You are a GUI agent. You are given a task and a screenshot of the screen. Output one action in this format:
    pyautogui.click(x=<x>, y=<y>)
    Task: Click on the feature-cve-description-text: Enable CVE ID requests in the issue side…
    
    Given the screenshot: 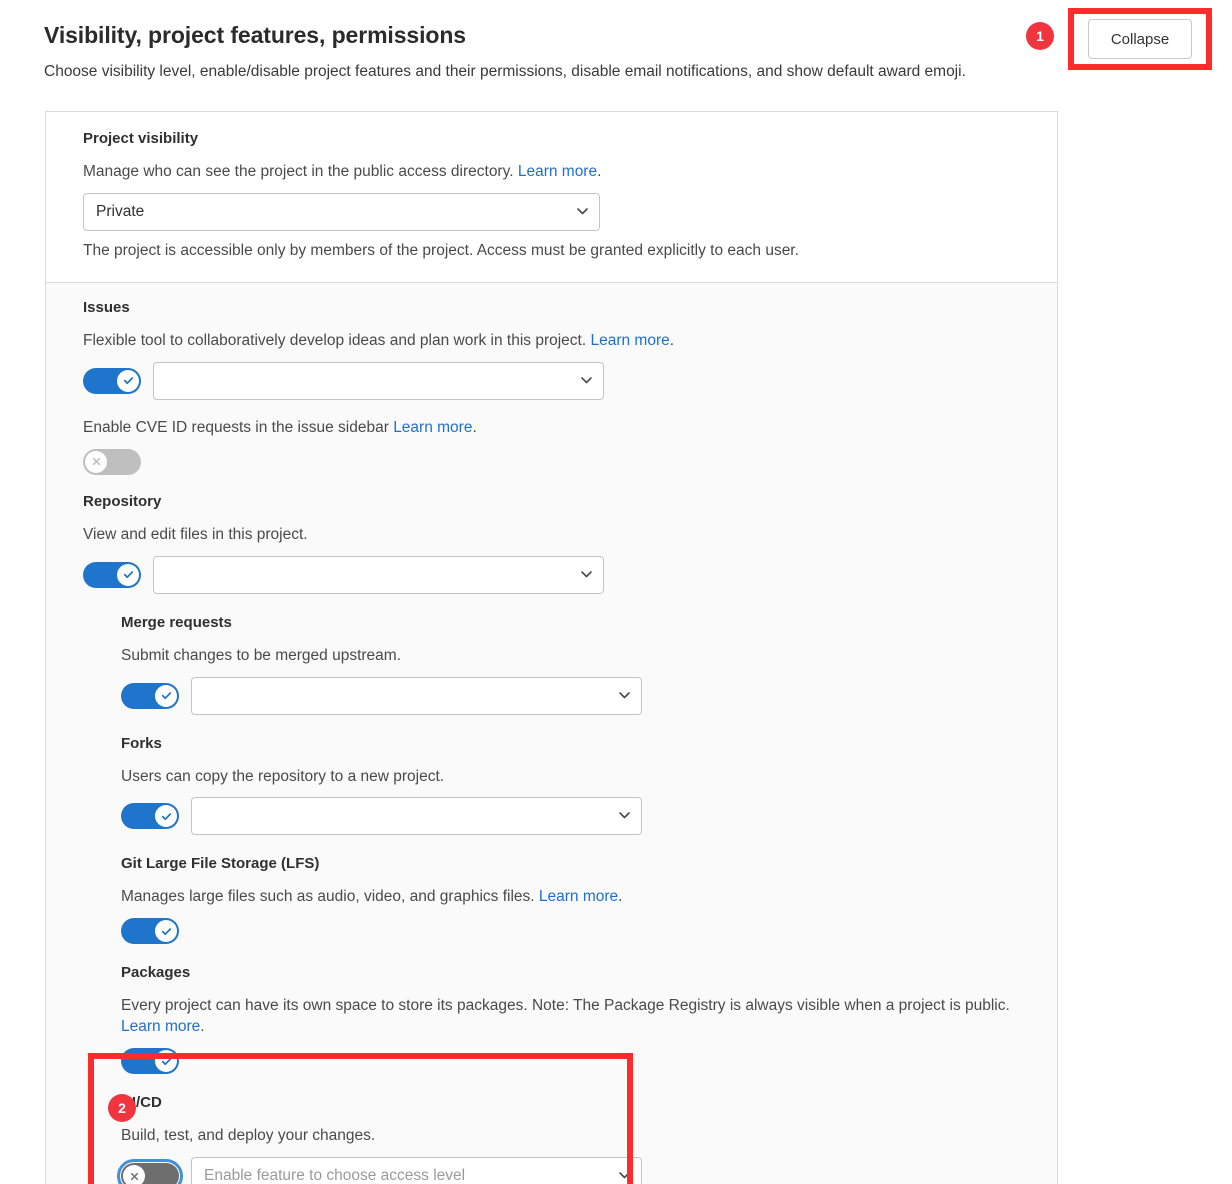 What is the action you would take?
    pyautogui.click(x=236, y=427)
    